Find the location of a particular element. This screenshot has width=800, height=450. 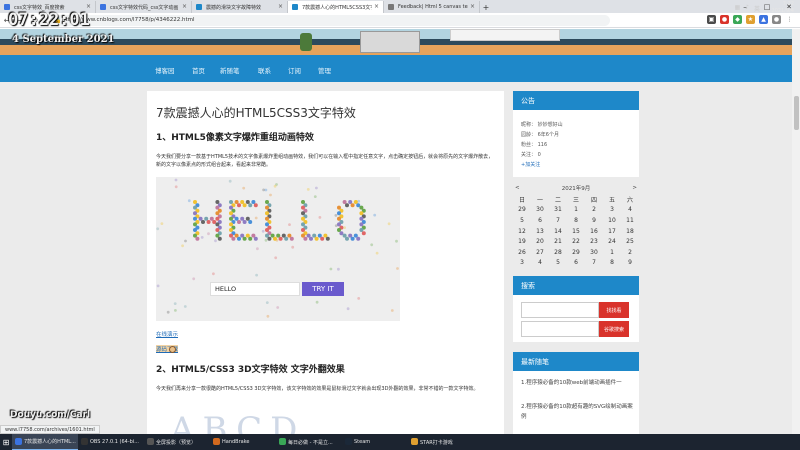

calendar-day: 10 is located at coordinates (612, 220).